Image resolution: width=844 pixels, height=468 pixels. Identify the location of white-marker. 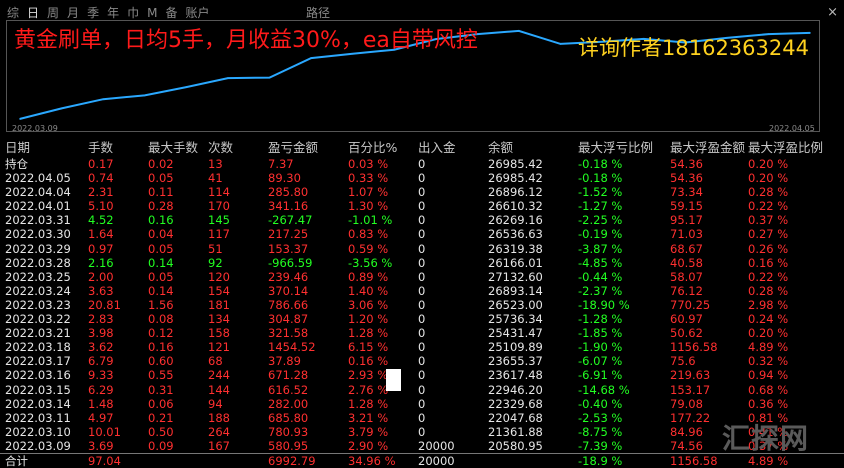
(393, 380).